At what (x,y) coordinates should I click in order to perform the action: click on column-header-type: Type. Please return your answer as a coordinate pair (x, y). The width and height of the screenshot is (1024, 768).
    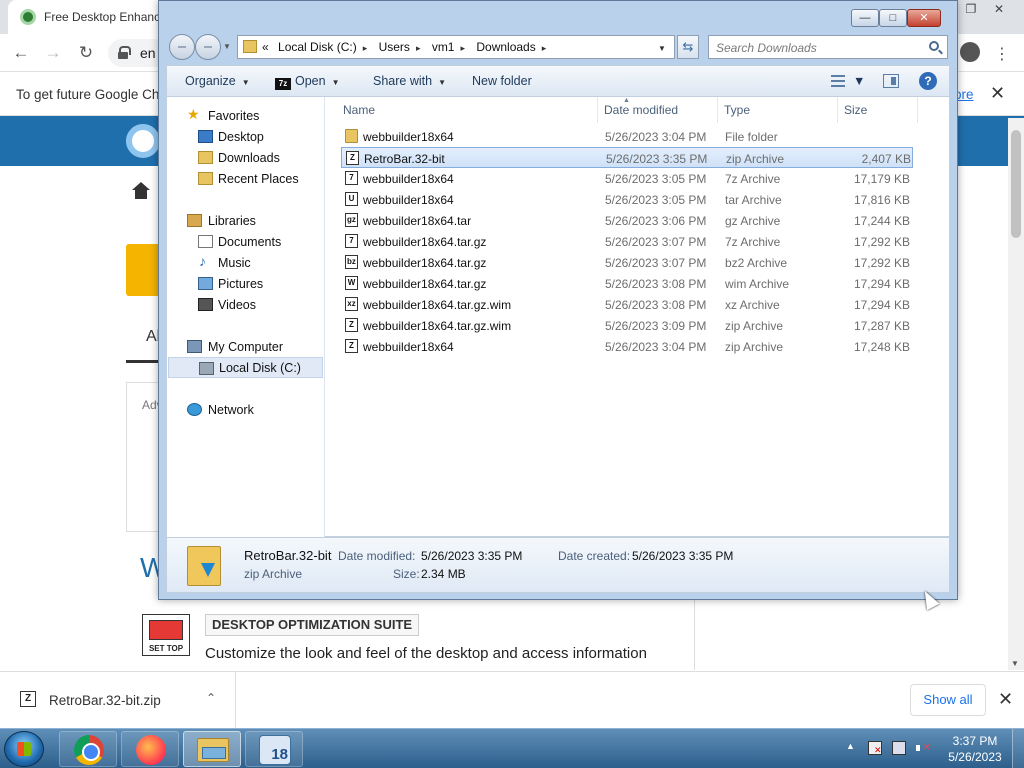
    Looking at the image, I should click on (778, 110).